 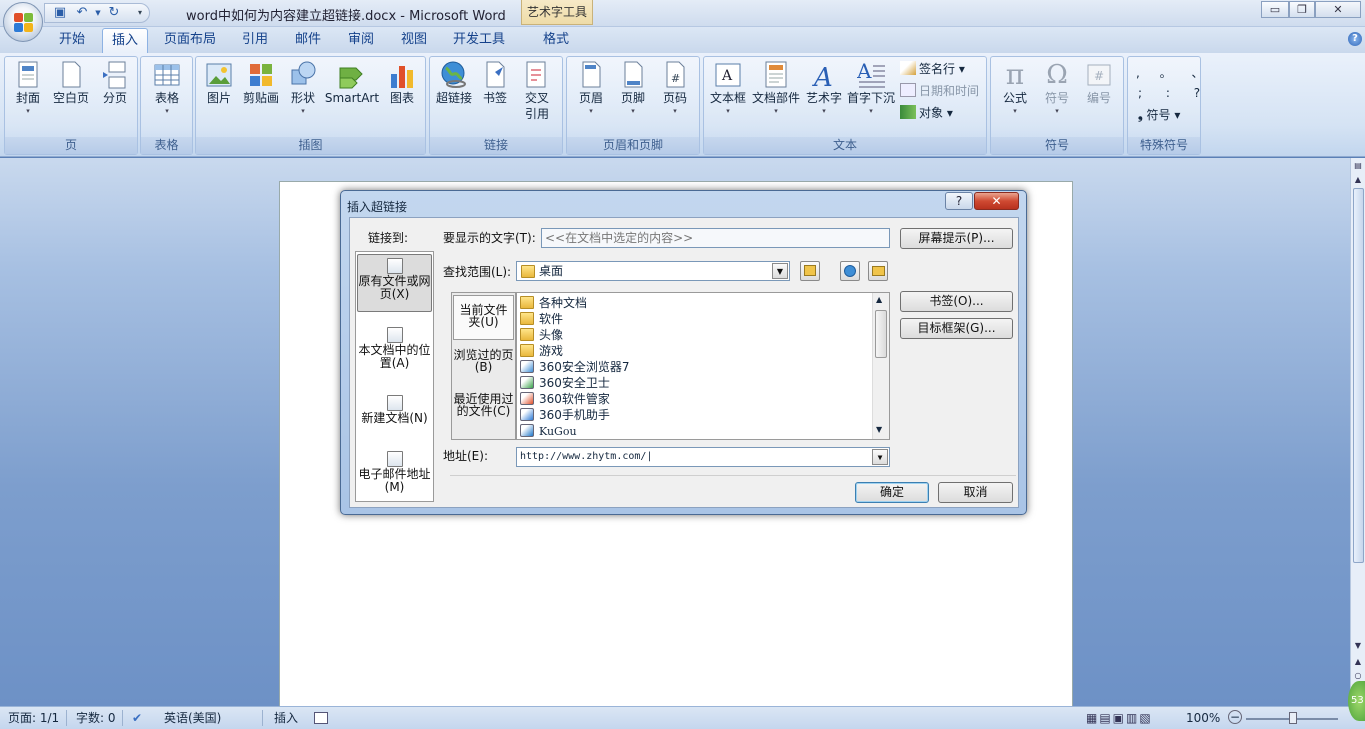 What do you see at coordinates (23, 22) in the screenshot?
I see `office-button` at bounding box center [23, 22].